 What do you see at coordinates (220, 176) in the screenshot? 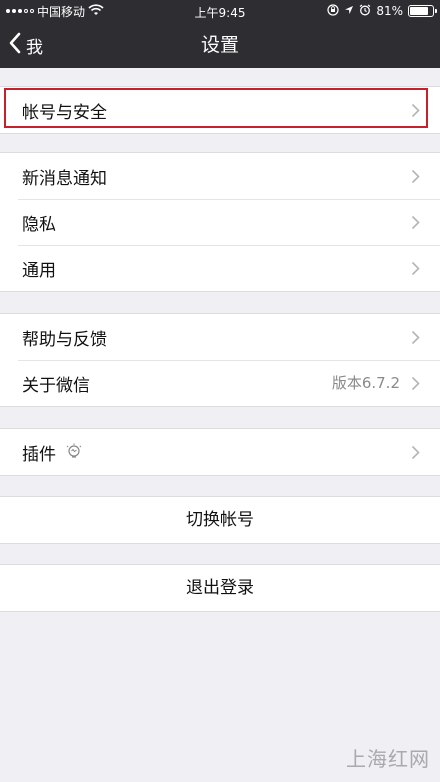
I see `new-message-notification-item: 新消息通知` at bounding box center [220, 176].